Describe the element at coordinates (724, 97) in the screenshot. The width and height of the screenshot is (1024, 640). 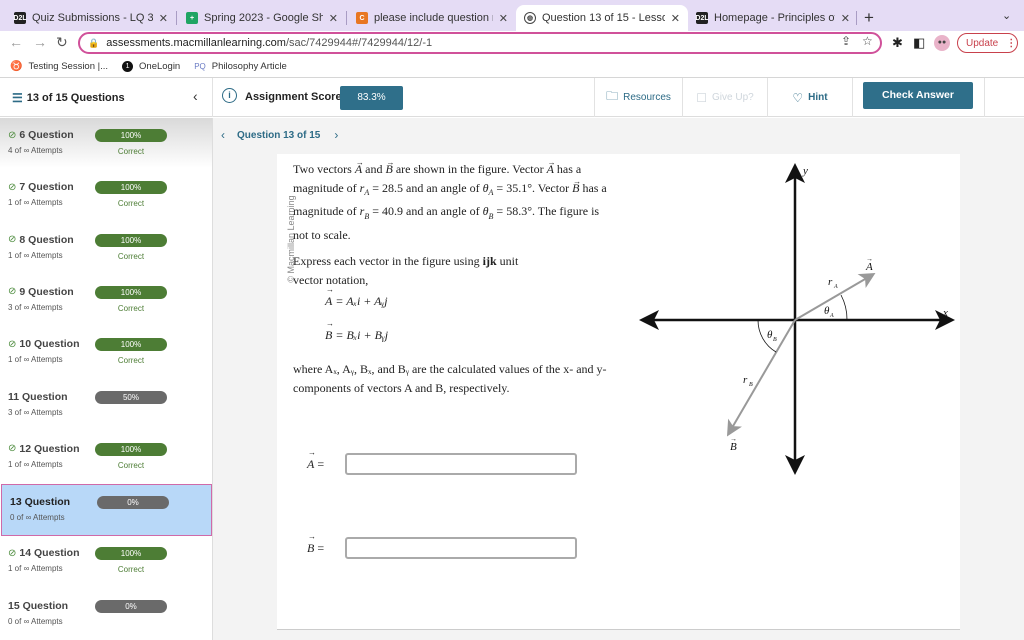
I see `give-up-button: ☐ Give Up?` at that location.